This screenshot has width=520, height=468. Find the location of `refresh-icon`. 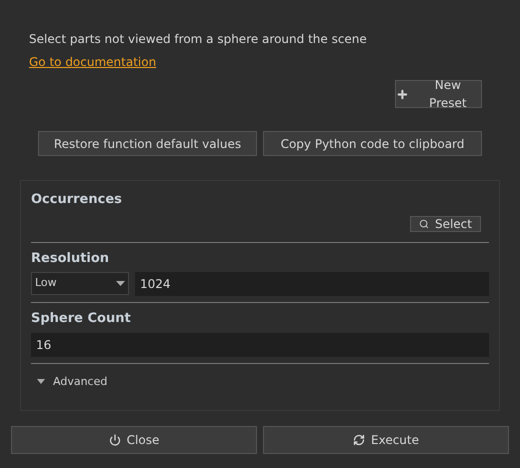

refresh-icon is located at coordinates (359, 440).